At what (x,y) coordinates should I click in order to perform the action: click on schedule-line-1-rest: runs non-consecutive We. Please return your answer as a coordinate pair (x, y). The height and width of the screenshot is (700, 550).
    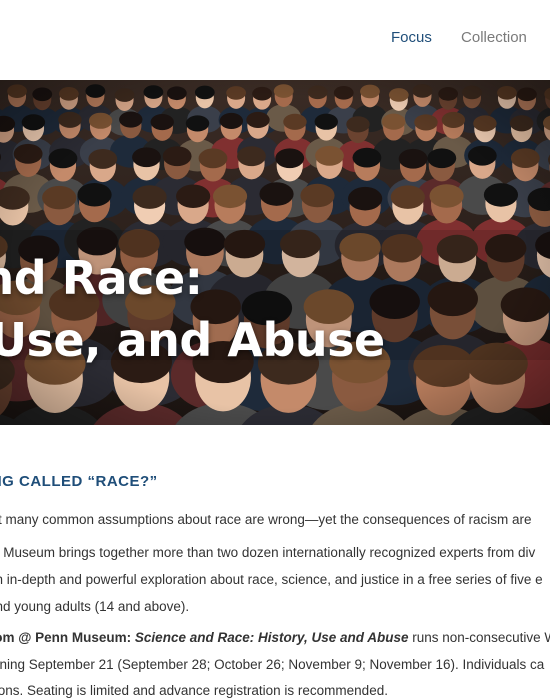
    Looking at the image, I should click on (479, 637).